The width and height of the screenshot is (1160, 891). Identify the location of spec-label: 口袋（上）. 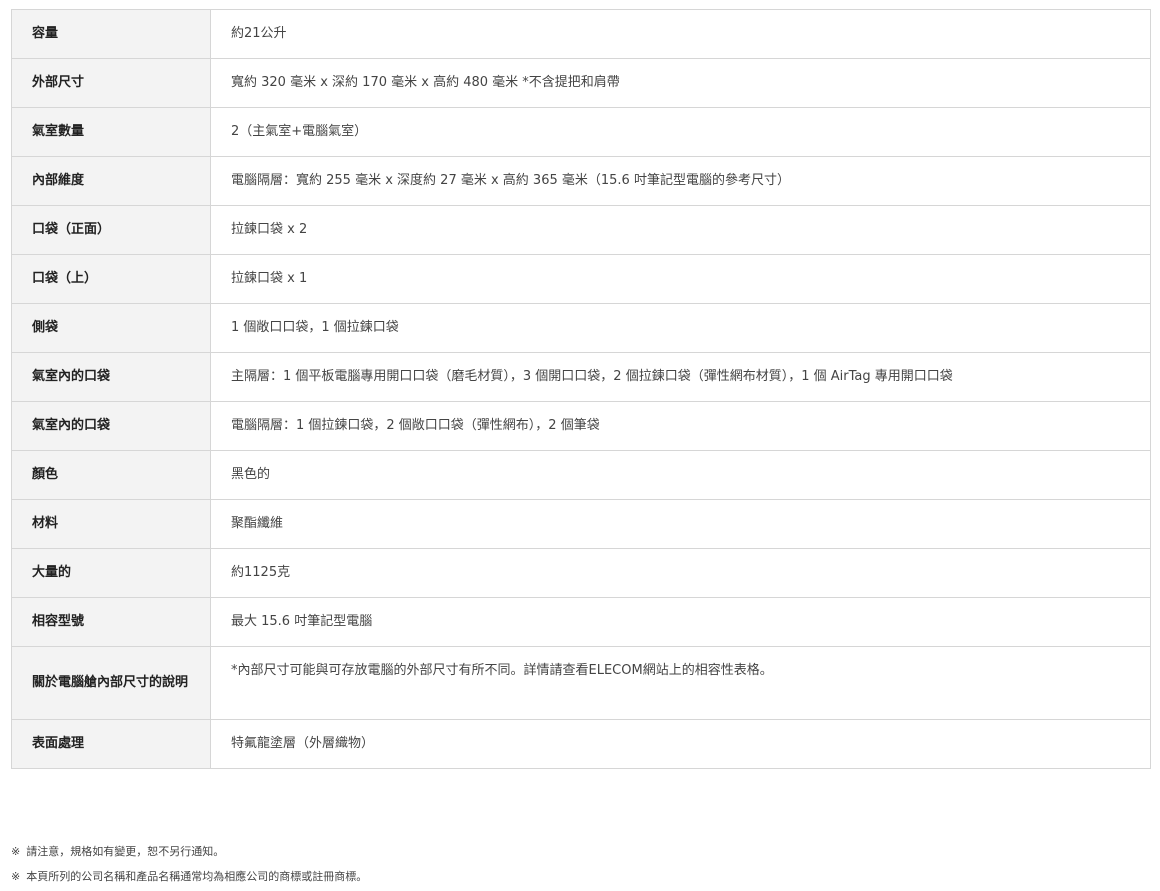
(111, 279).